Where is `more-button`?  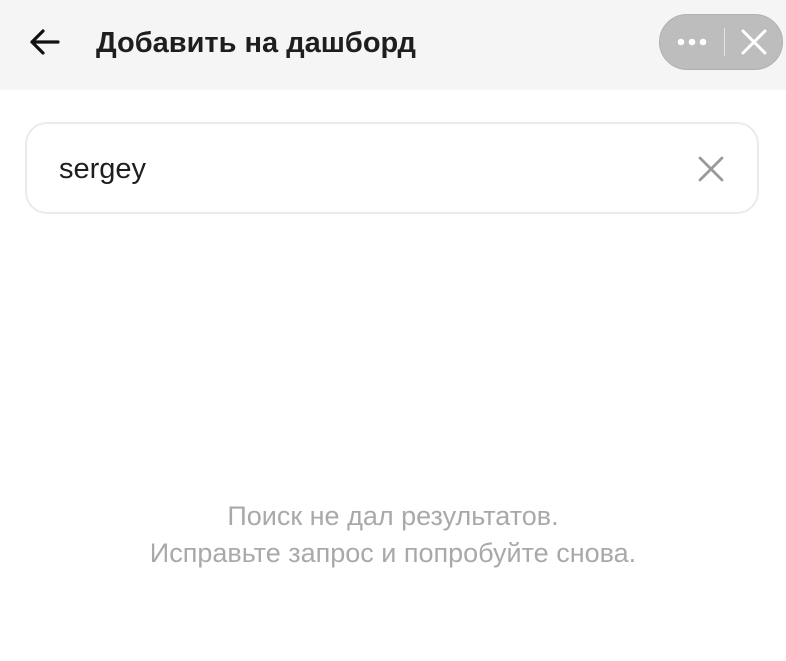
more-button is located at coordinates (692, 42).